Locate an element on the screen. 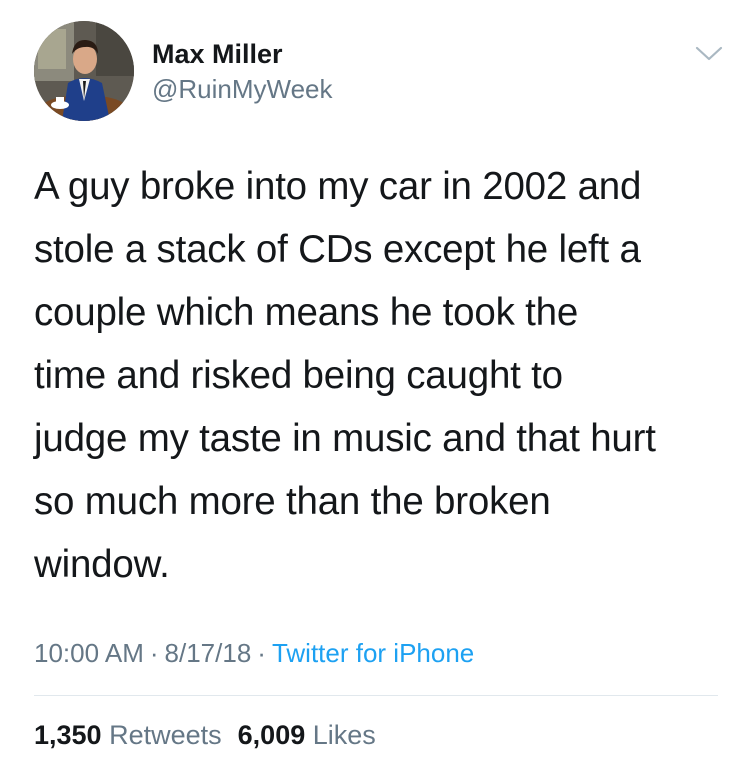  user-display-name: Max Miller is located at coordinates (217, 54).